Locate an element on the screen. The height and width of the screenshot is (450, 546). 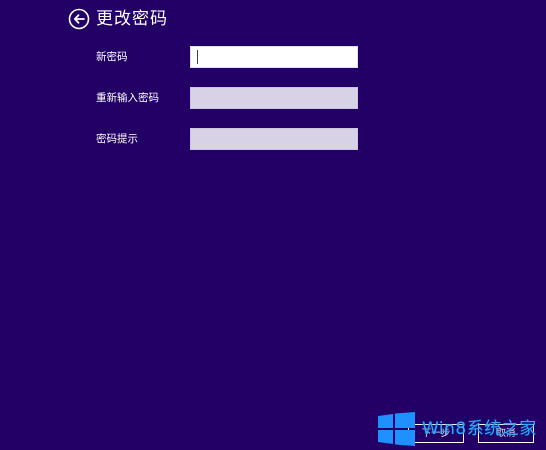
back-button is located at coordinates (79, 19).